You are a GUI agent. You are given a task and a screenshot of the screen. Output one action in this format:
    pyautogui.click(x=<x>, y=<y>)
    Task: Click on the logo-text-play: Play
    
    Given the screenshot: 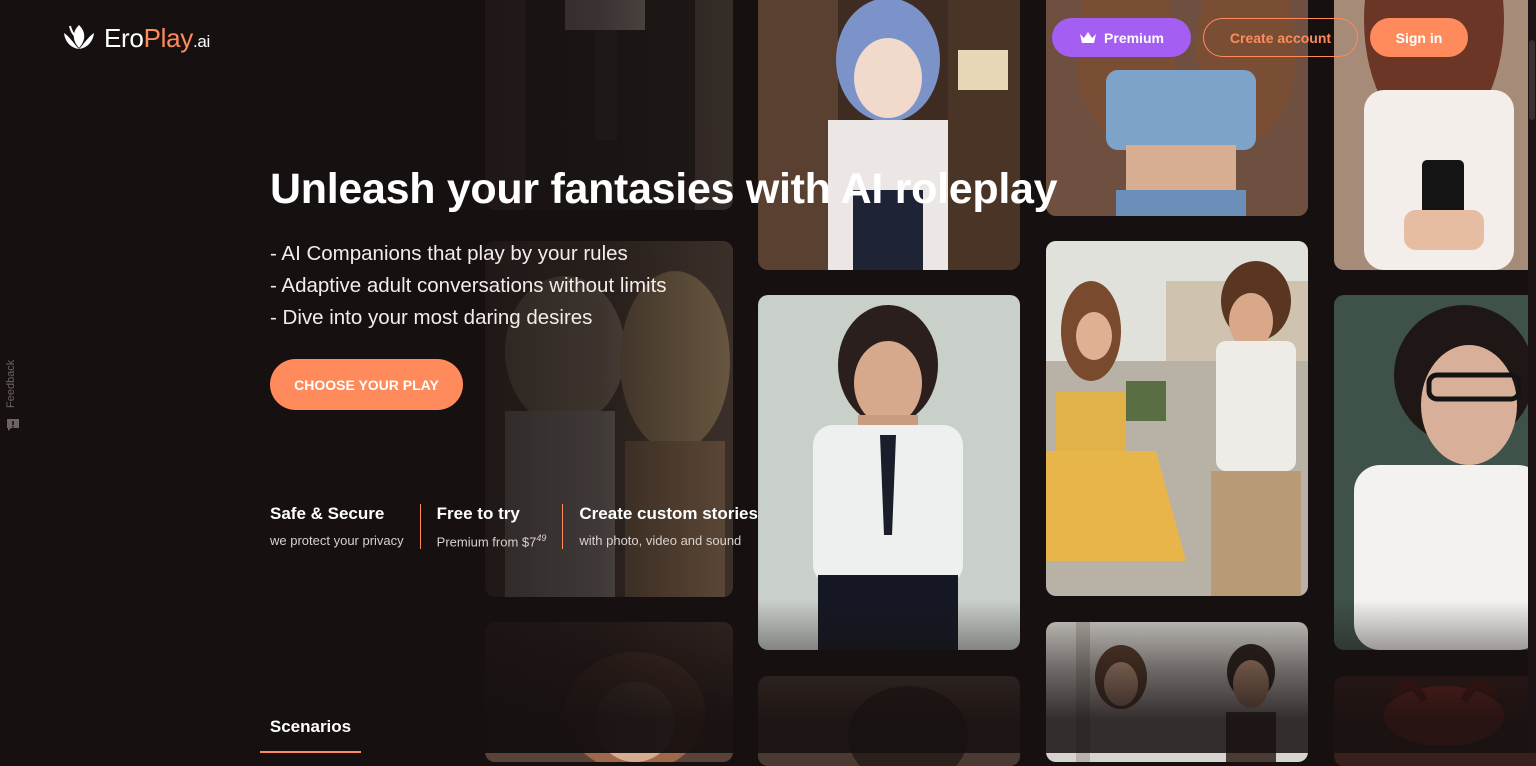 What is the action you would take?
    pyautogui.click(x=168, y=37)
    